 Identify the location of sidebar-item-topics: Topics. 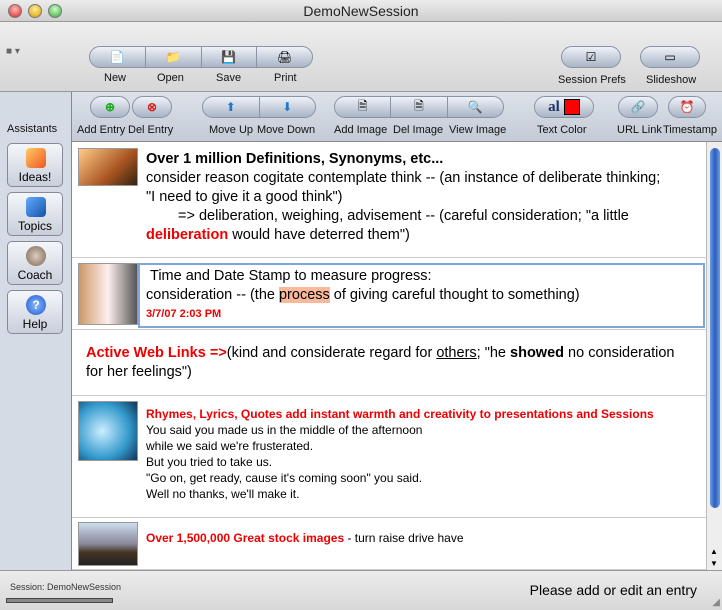
(35, 214).